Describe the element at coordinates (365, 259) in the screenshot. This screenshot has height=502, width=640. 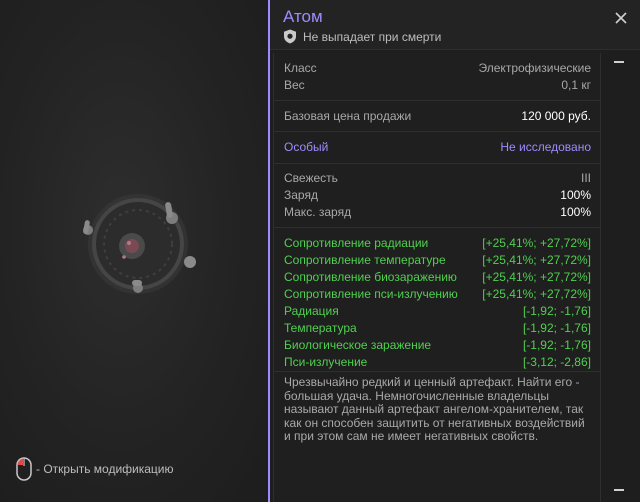
I see `stat-label: Сопротивление температуре` at that location.